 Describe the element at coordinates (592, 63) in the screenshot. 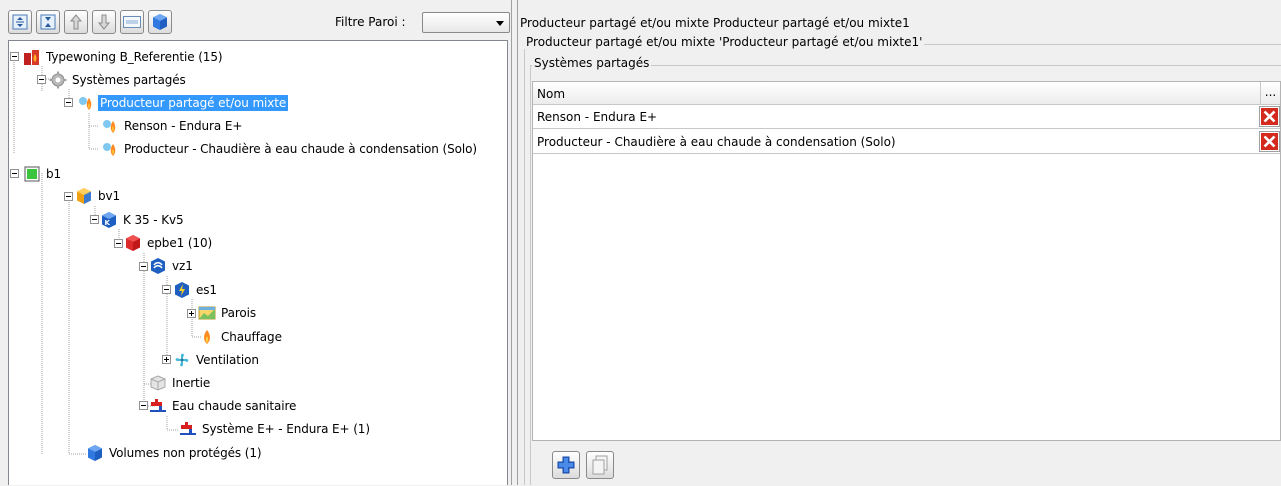

I see `shared-systems-group-label: Systèmes partagés` at that location.